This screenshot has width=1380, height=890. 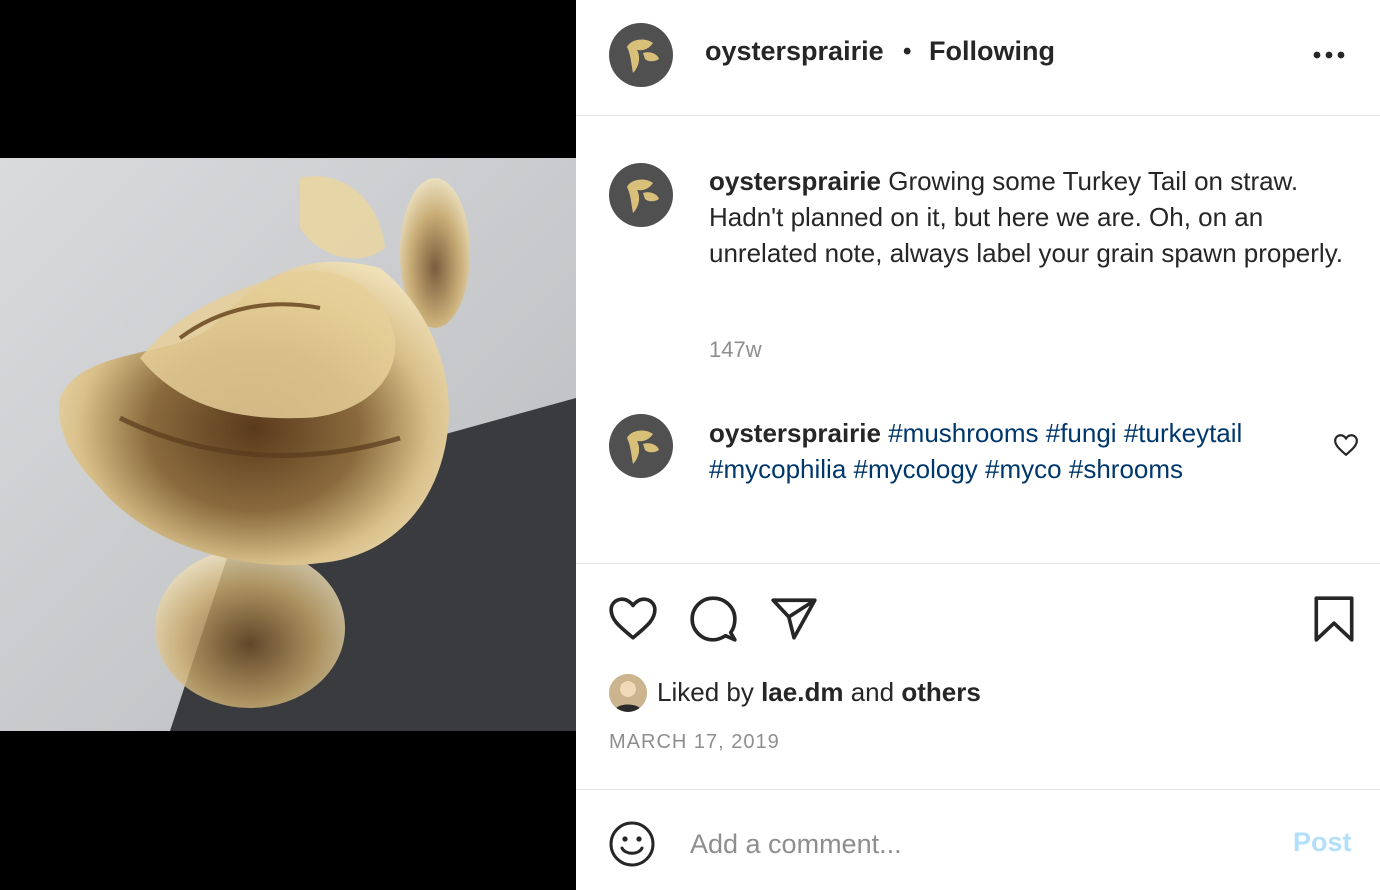 I want to click on following-button: Following, so click(x=992, y=51).